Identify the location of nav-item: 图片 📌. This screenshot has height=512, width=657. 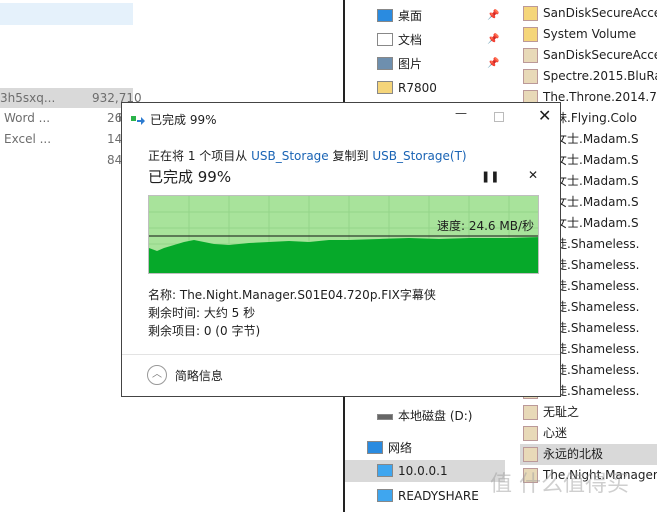
(425, 64).